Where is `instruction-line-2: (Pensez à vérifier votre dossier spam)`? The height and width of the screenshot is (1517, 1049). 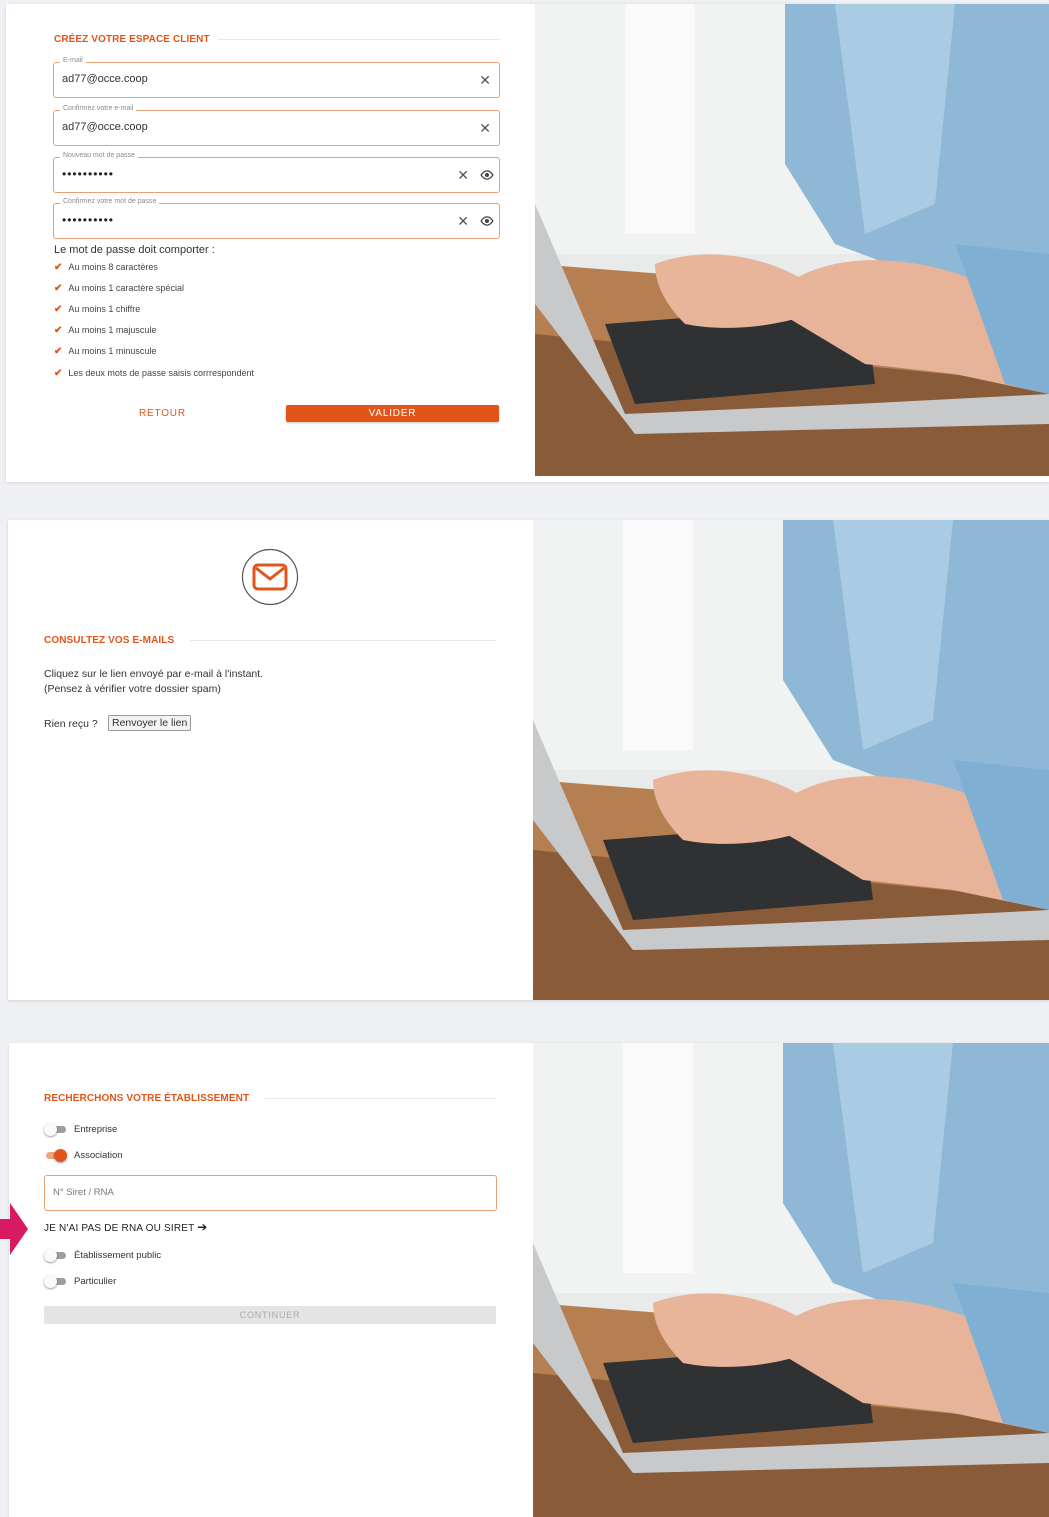 instruction-line-2: (Pensez à vérifier votre dossier spam) is located at coordinates (132, 689).